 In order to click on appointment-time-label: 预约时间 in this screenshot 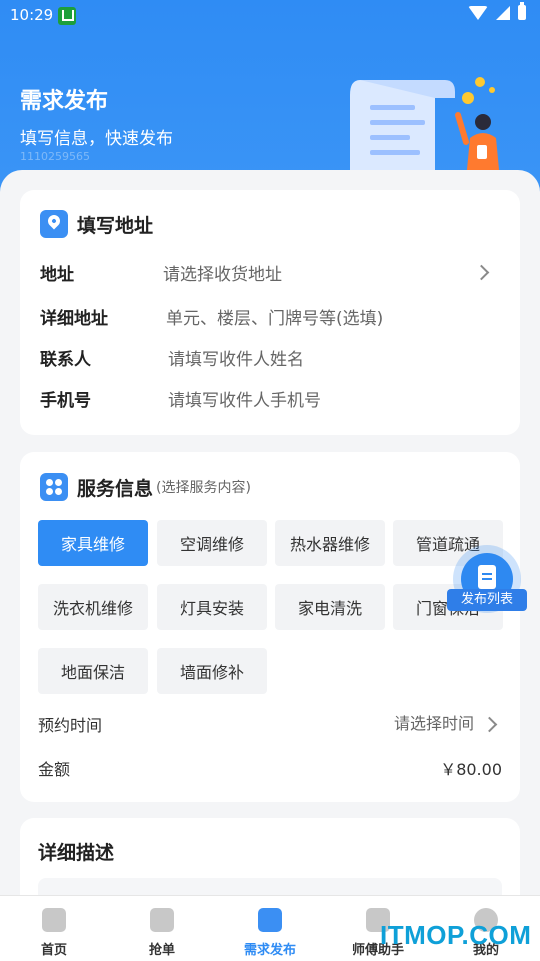, I will do `click(70, 725)`.